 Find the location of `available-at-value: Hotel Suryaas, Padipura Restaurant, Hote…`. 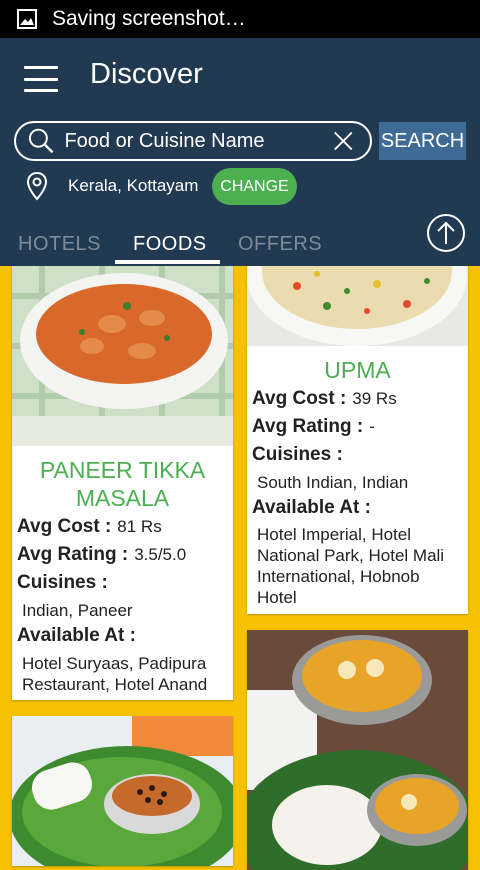

available-at-value: Hotel Suryaas, Padipura Restaurant, Hote… is located at coordinates (115, 674).